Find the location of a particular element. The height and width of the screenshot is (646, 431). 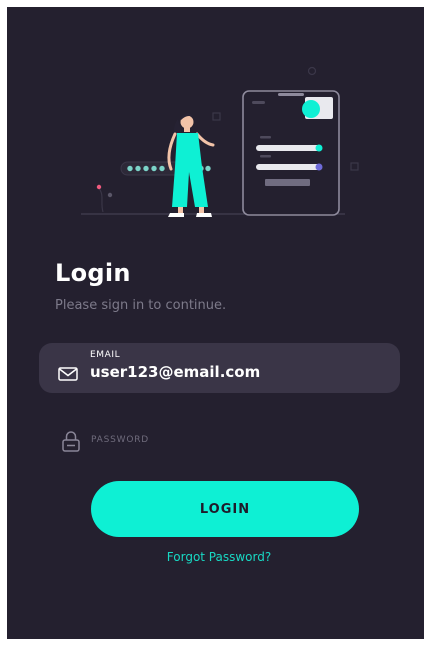

email-input is located at coordinates (235, 372).